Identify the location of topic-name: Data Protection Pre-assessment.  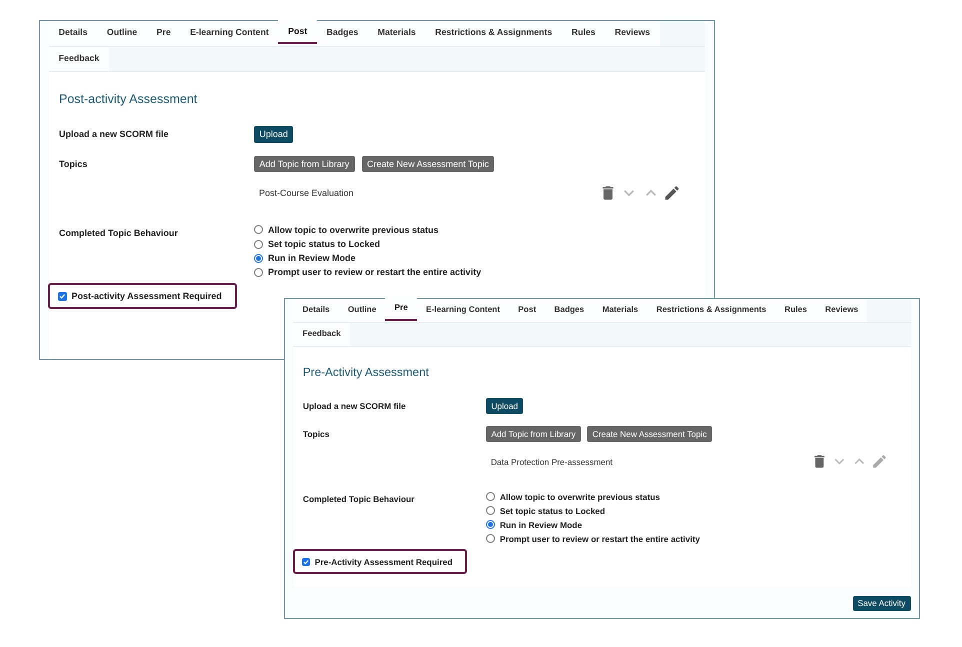
(551, 461).